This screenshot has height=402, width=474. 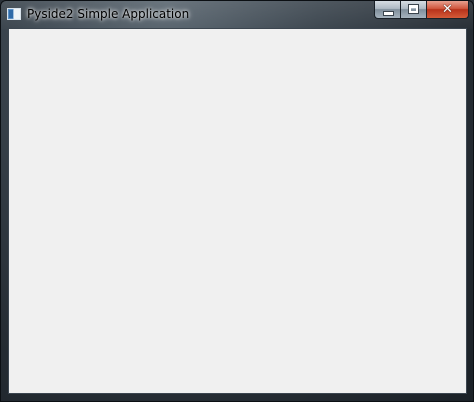 I want to click on maximize-button, so click(x=413, y=10).